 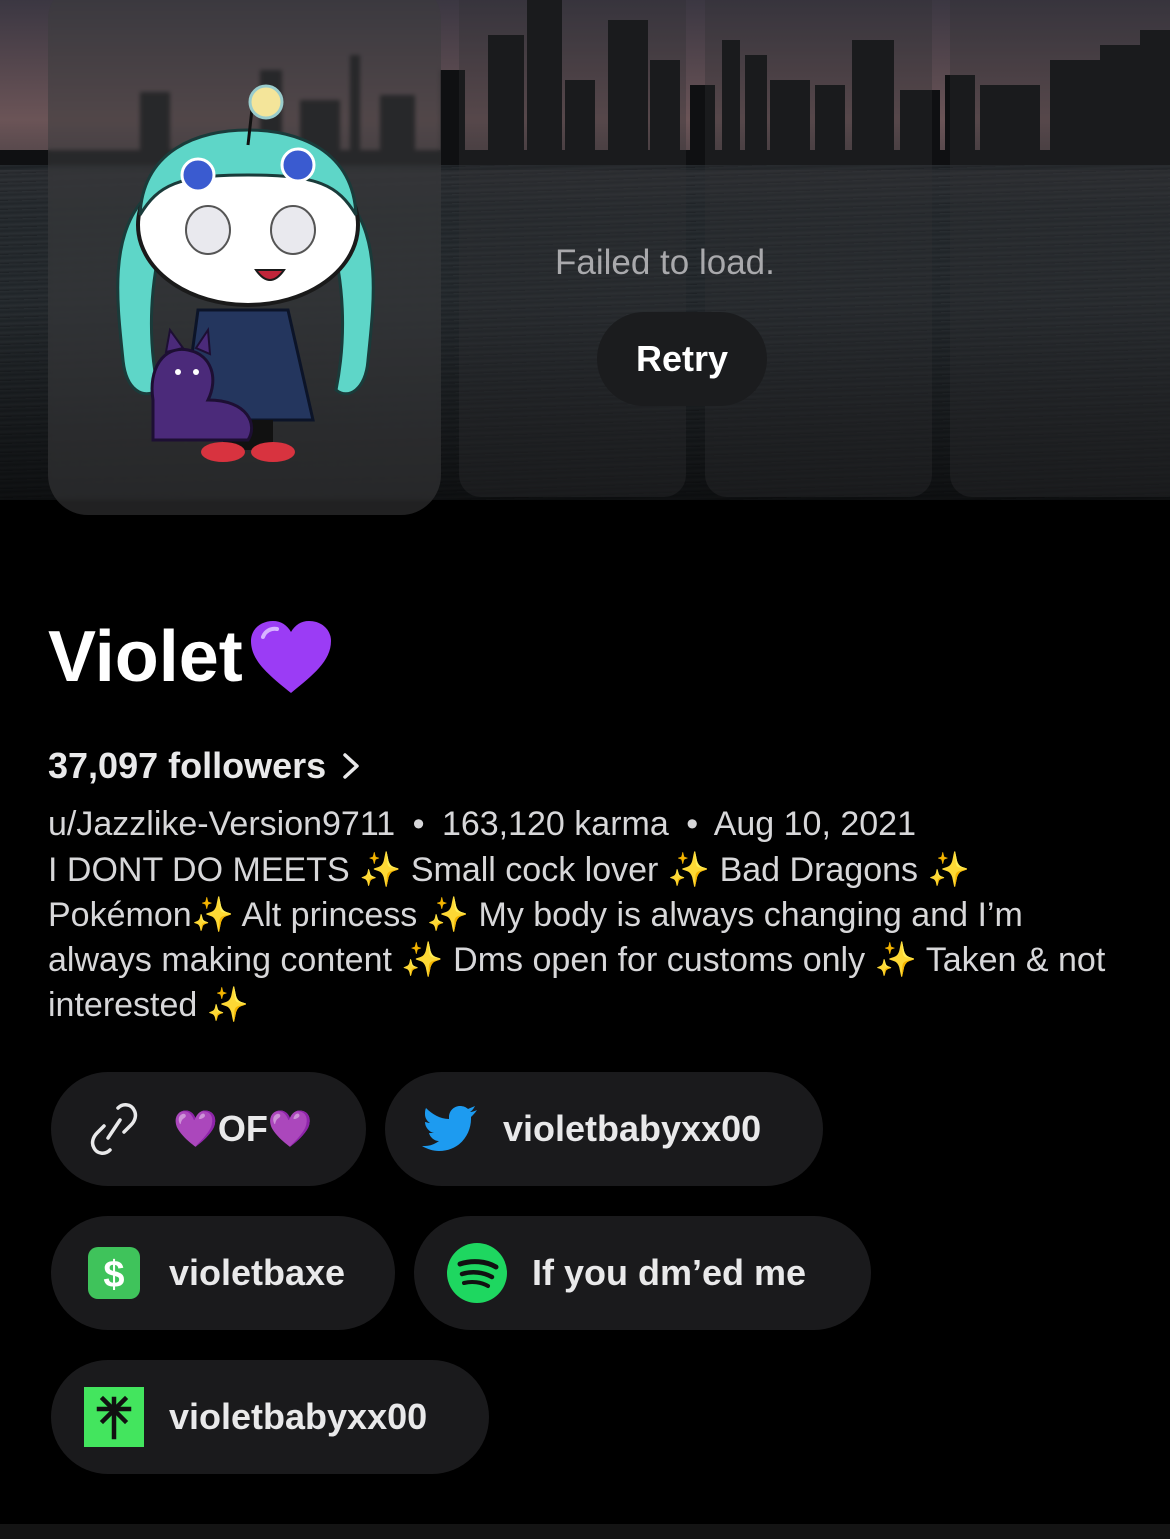 I want to click on avatar-image, so click(x=245, y=273).